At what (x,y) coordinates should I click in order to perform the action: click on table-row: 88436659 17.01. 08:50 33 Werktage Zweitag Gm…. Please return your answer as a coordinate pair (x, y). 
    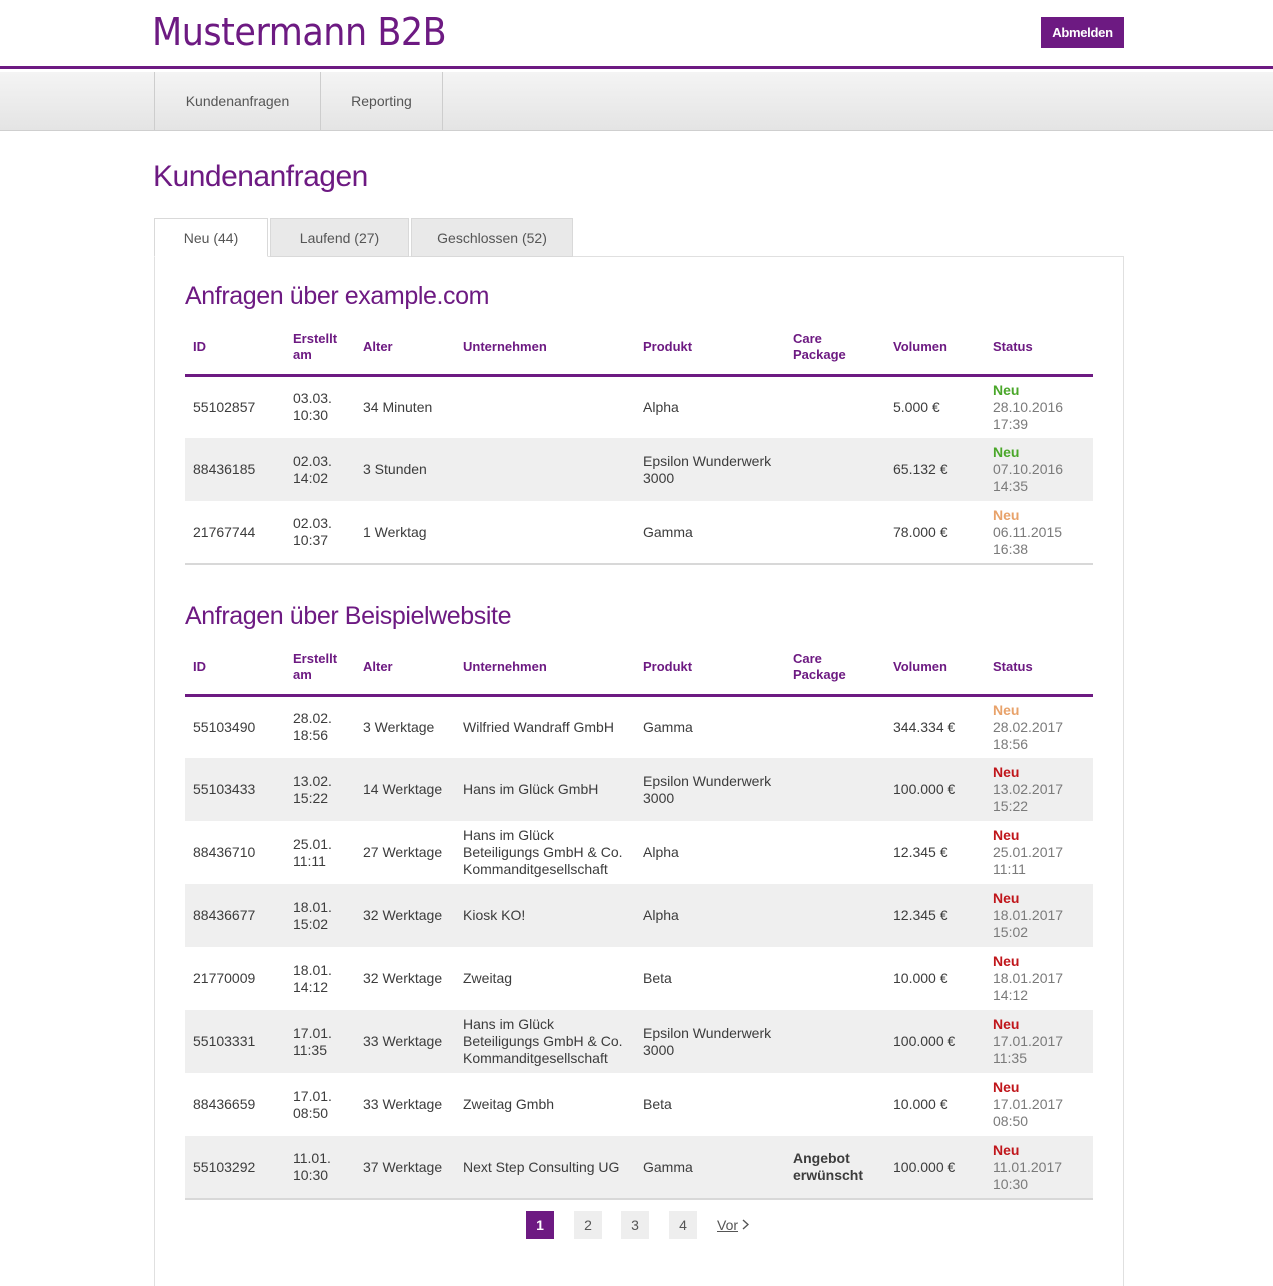
    Looking at the image, I should click on (639, 1104).